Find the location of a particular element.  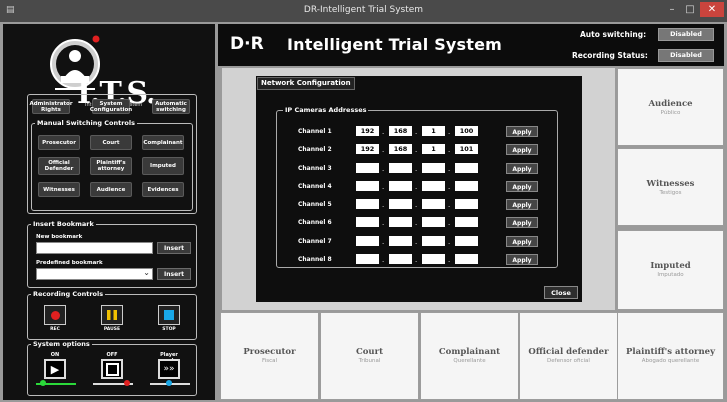

camera-tile: Witnesses Testigos is located at coordinates (670, 187).